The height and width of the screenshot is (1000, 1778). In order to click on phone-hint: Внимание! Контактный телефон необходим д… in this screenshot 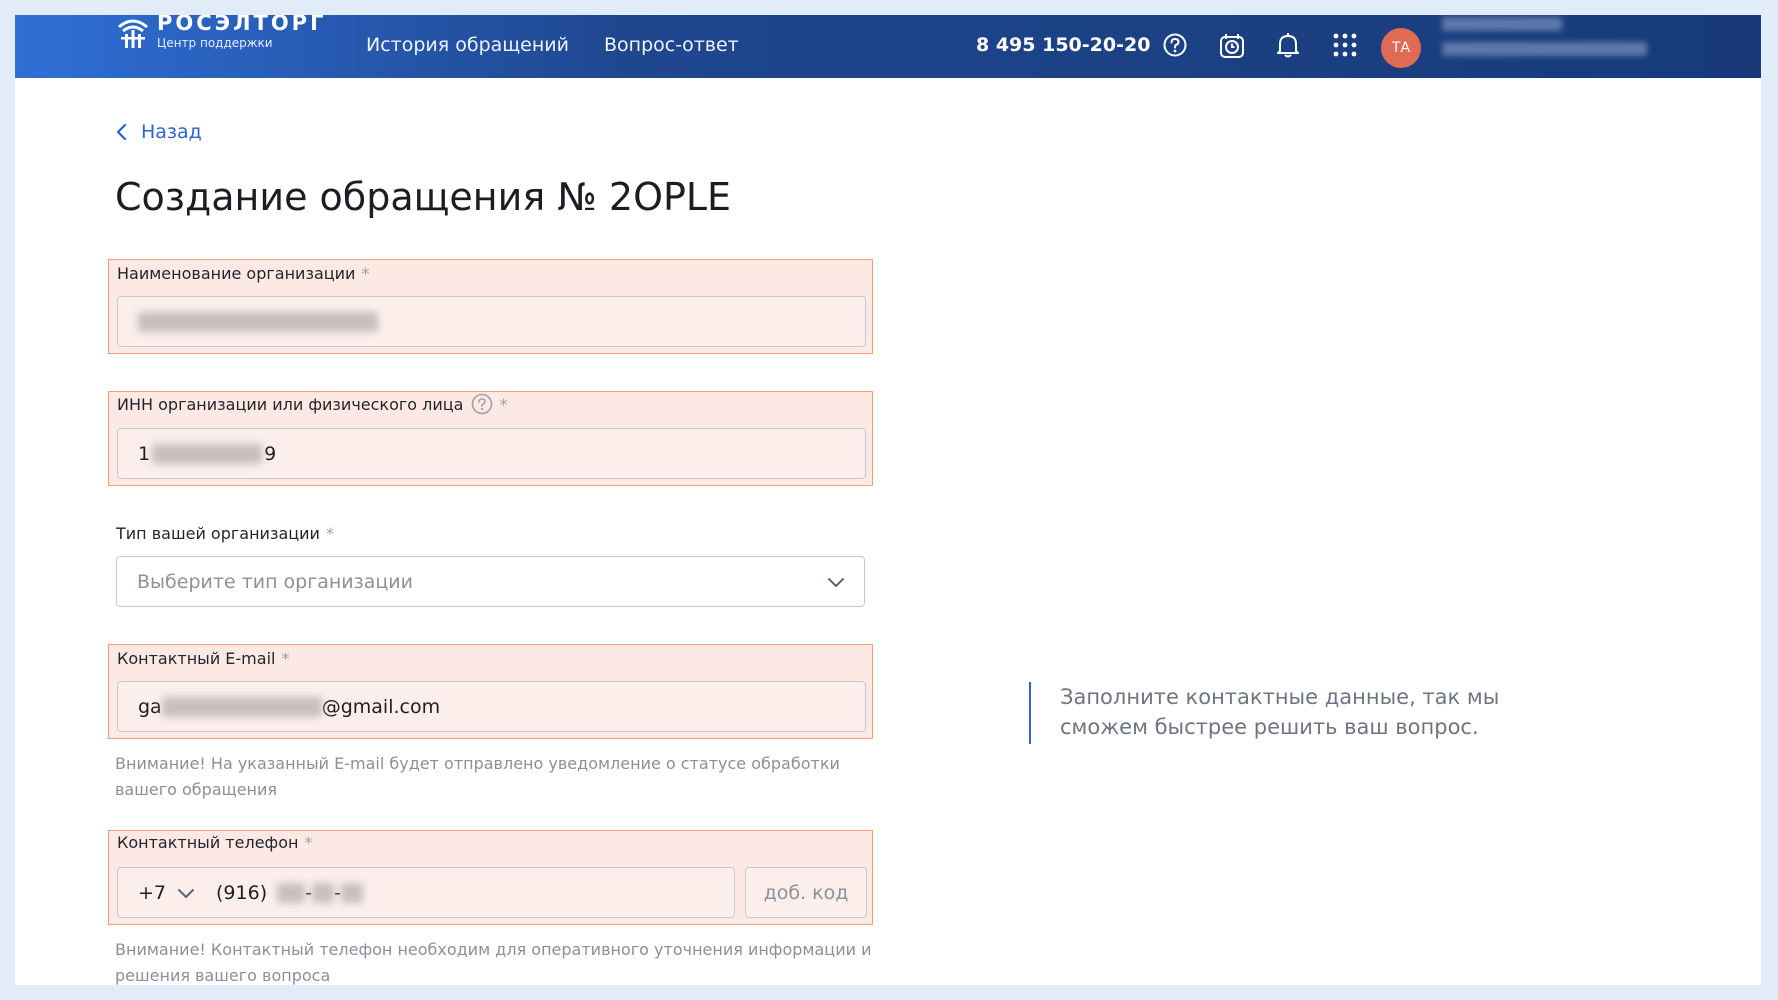, I will do `click(493, 962)`.